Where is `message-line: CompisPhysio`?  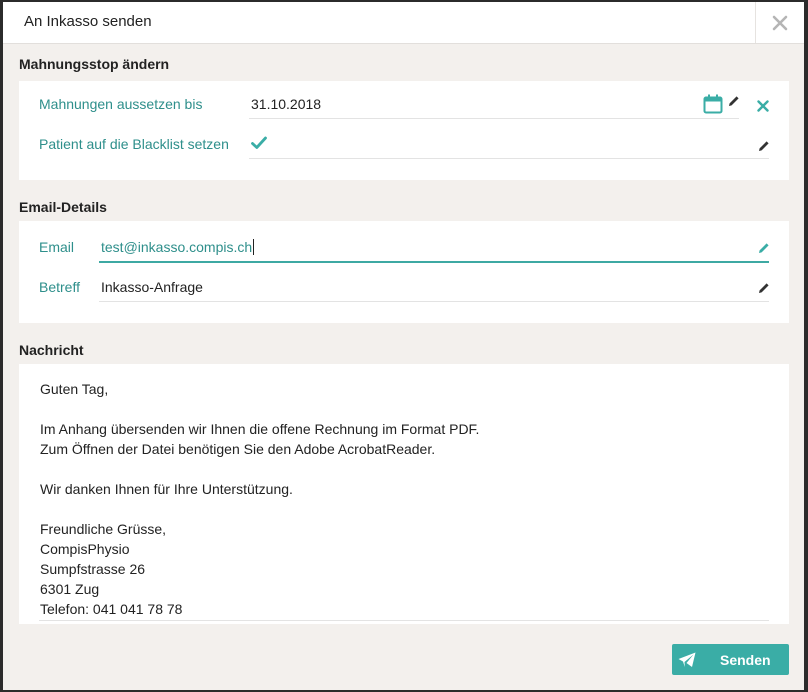 message-line: CompisPhysio is located at coordinates (85, 549).